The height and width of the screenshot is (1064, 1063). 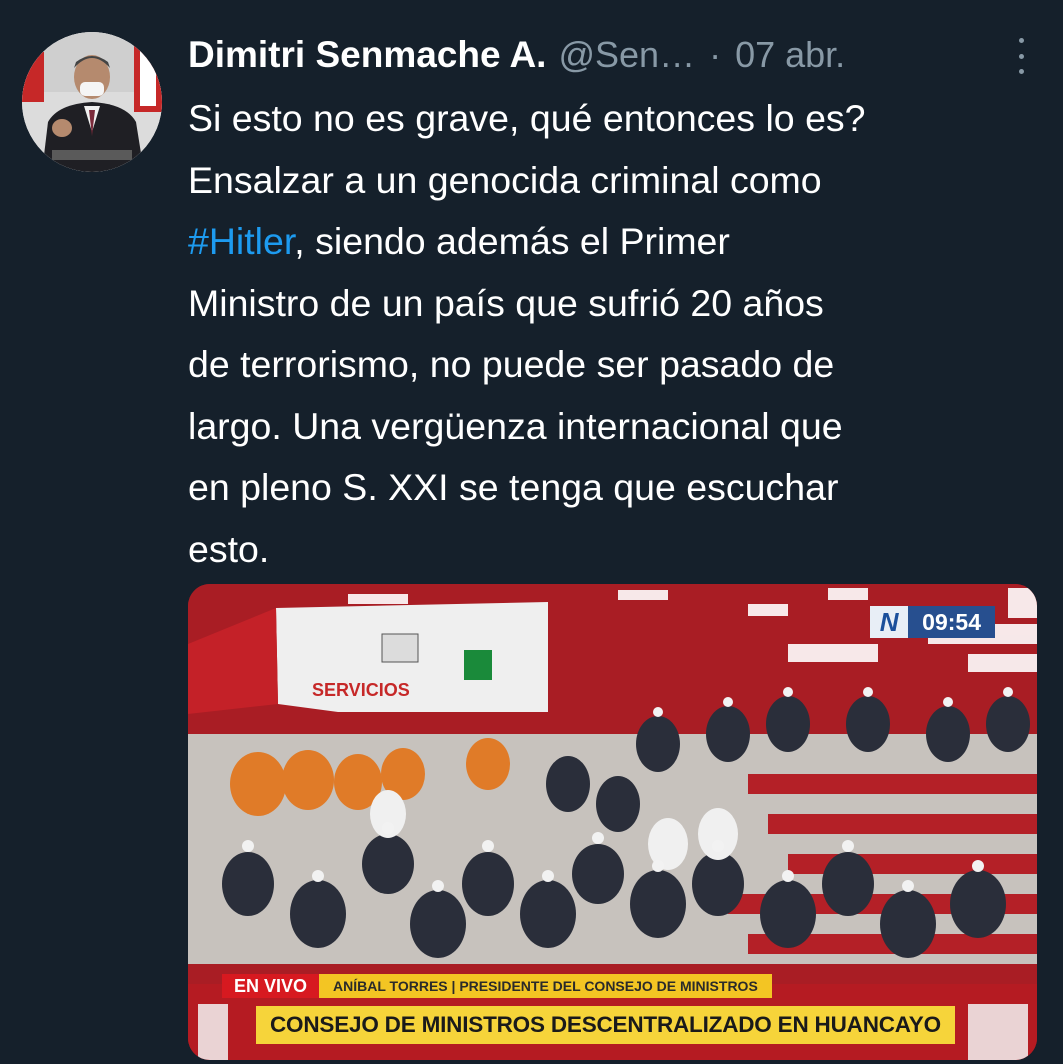 What do you see at coordinates (505, 179) in the screenshot?
I see `tweet-text-segment: Ensalzar a un genocida criminal como` at bounding box center [505, 179].